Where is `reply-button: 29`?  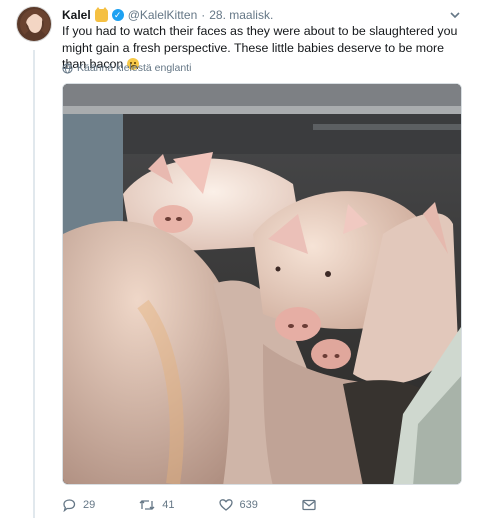
reply-button: 29 is located at coordinates (78, 505).